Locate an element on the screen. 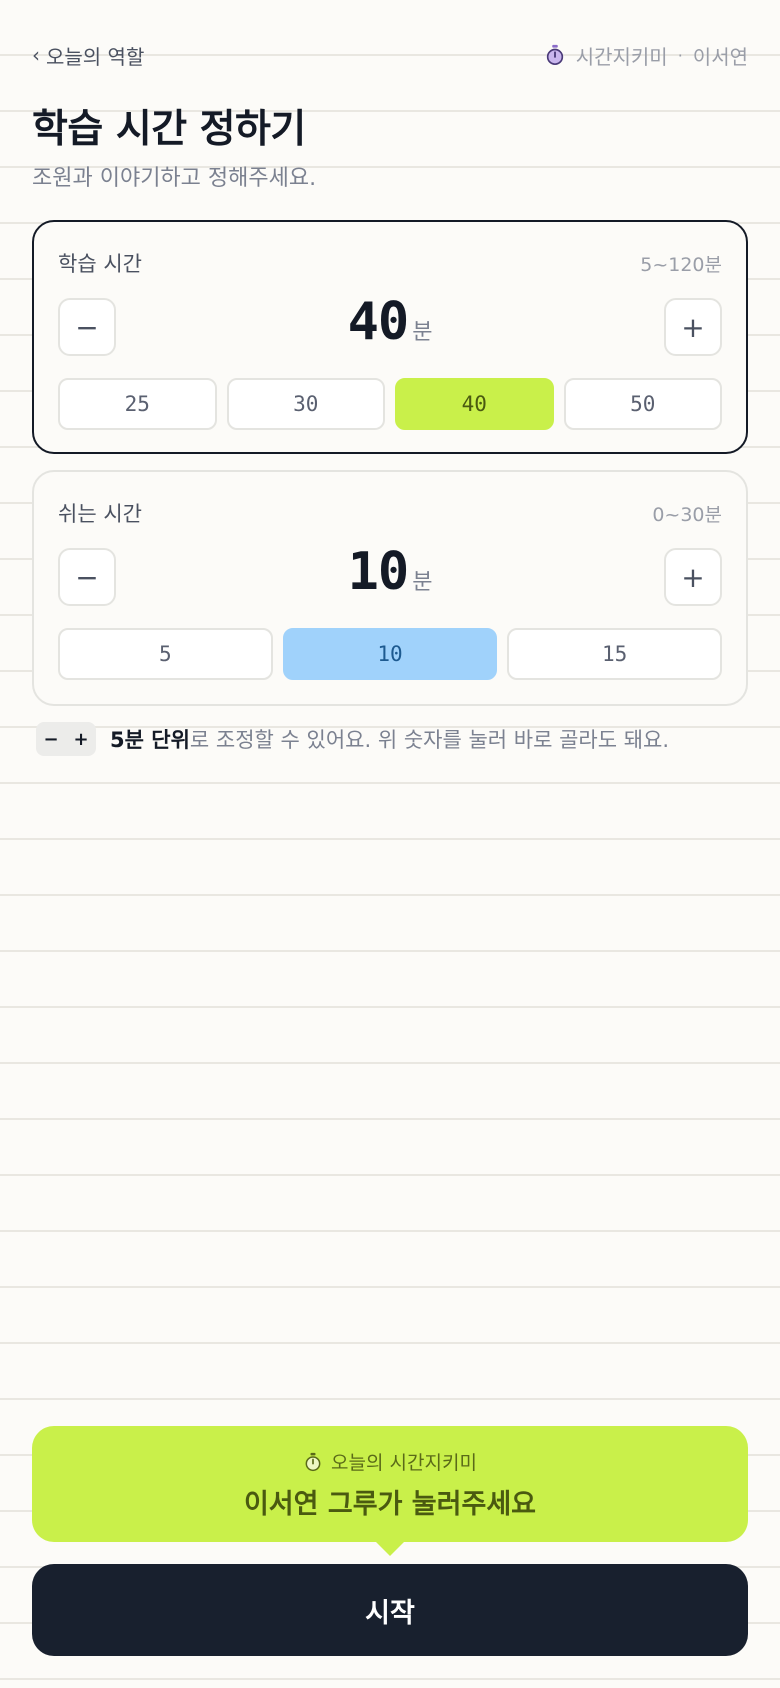  hint-bold: 5분 단위 is located at coordinates (150, 740).